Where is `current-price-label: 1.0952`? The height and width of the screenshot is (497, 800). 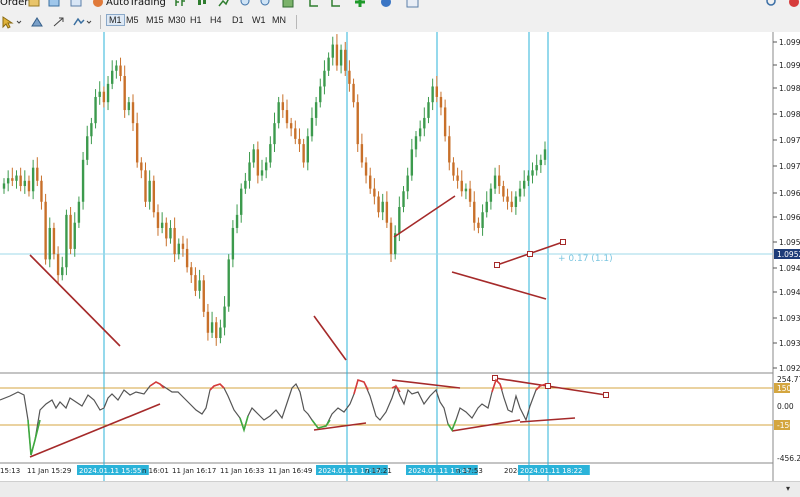 current-price-label: 1.0952 is located at coordinates (788, 254).